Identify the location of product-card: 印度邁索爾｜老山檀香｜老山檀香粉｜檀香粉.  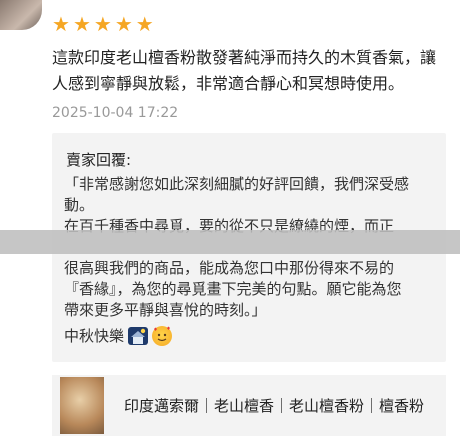
(249, 405).